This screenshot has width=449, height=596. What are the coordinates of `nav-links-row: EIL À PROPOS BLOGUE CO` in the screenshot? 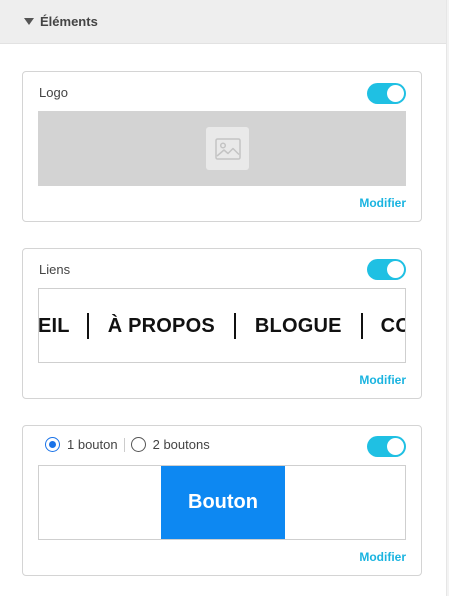 It's located at (222, 326).